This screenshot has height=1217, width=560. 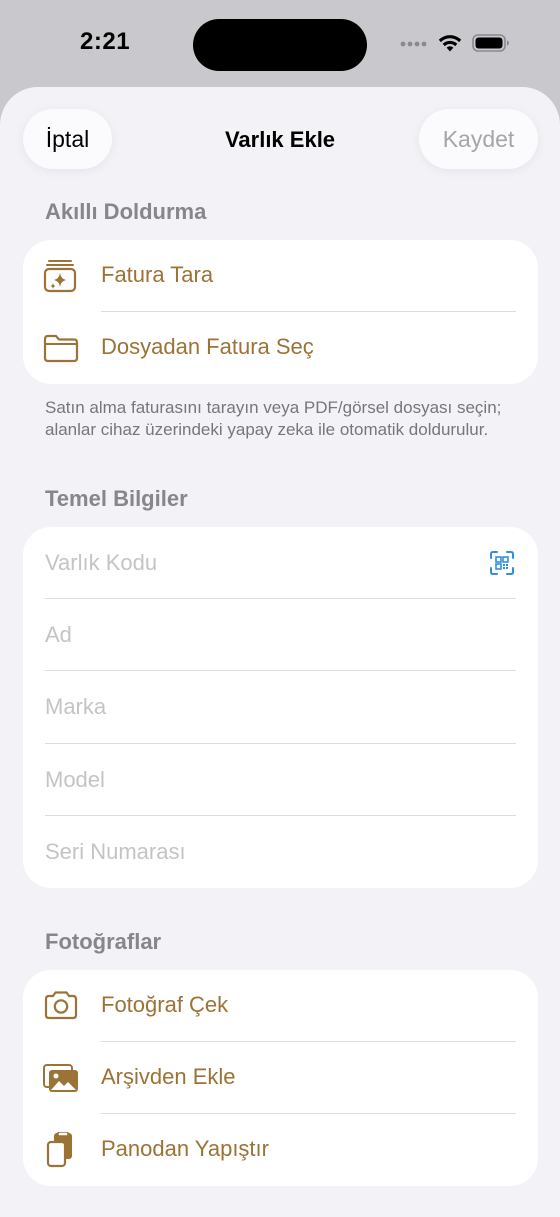 What do you see at coordinates (280, 635) in the screenshot?
I see `name-field: Ad` at bounding box center [280, 635].